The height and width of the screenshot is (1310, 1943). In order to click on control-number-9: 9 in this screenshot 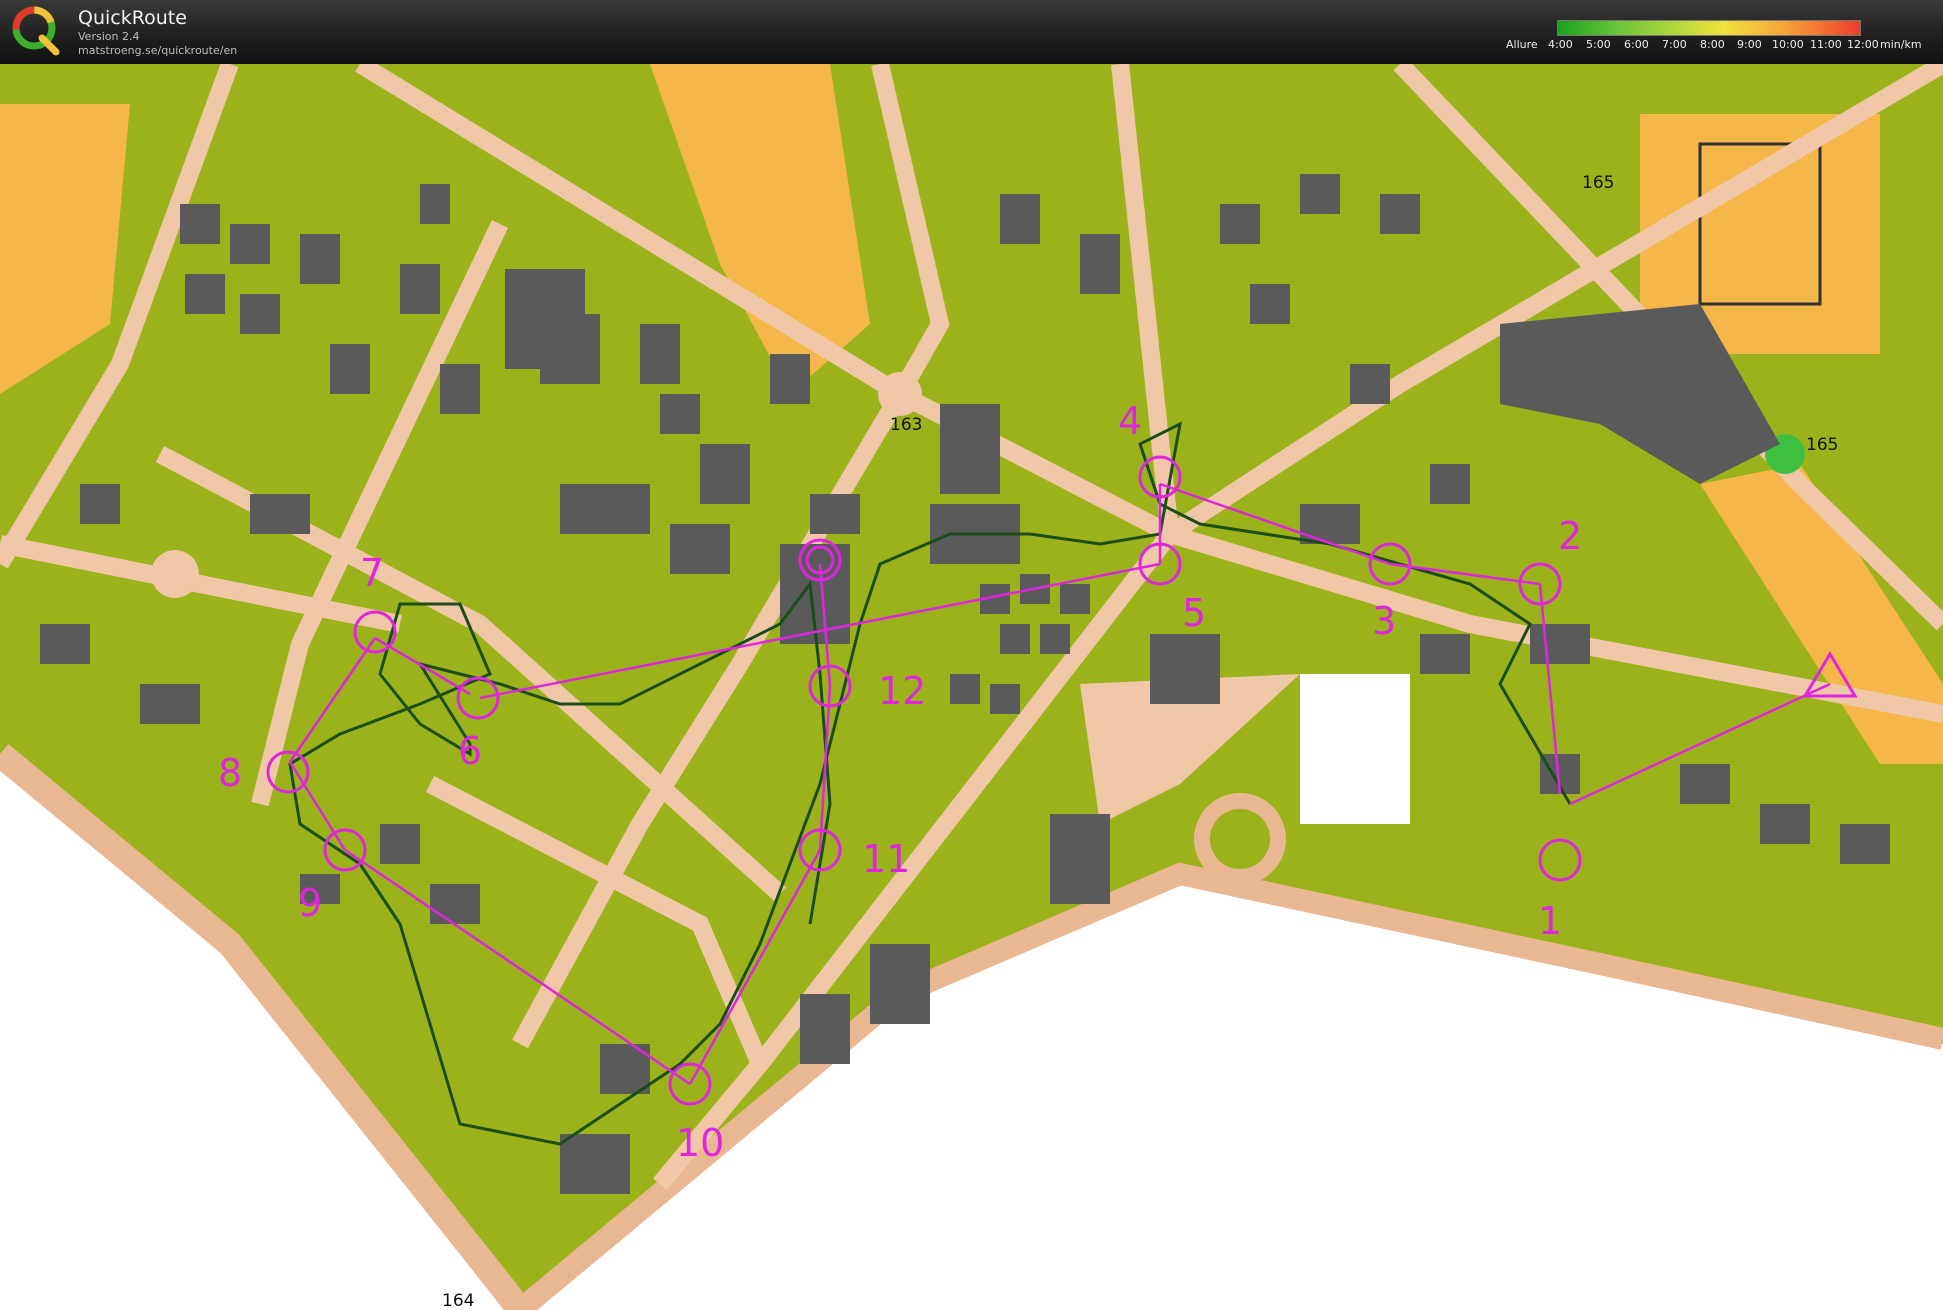, I will do `click(310, 903)`.